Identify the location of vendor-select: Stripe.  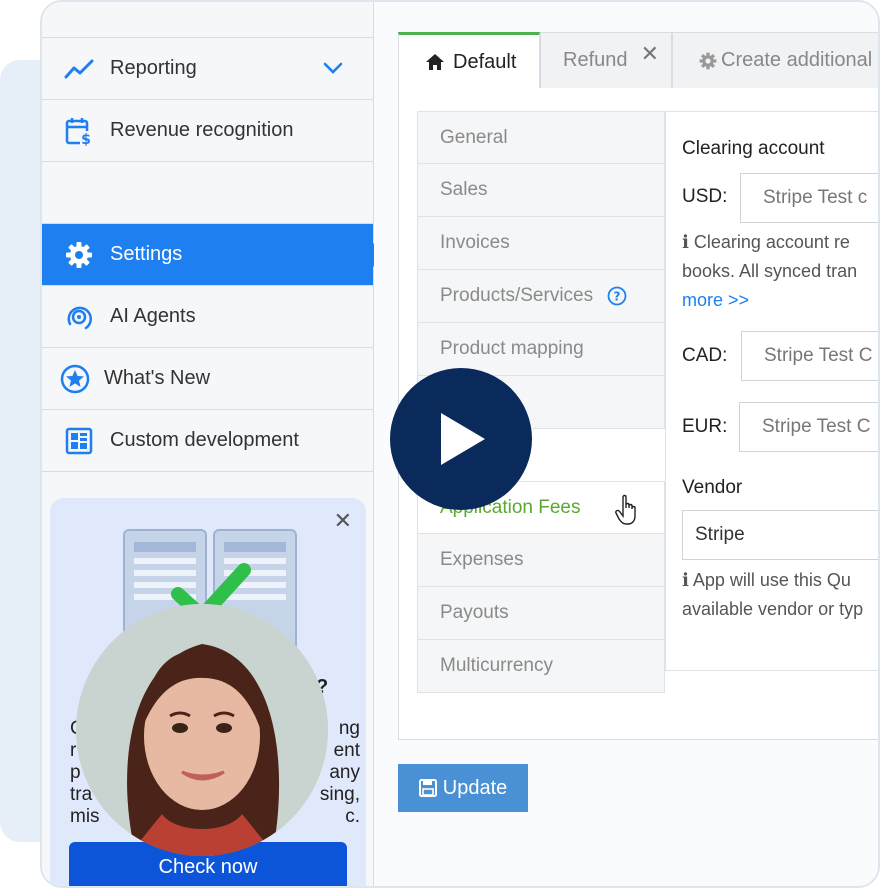
(780, 535).